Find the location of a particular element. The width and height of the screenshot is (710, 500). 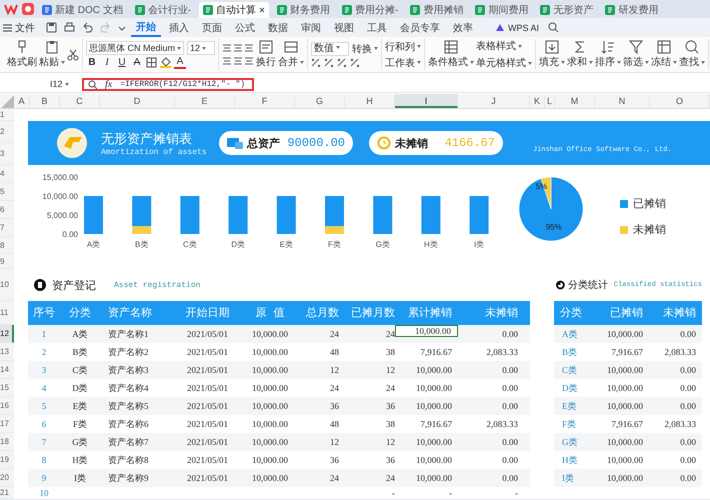

table-cell: 8 is located at coordinates (44, 460).